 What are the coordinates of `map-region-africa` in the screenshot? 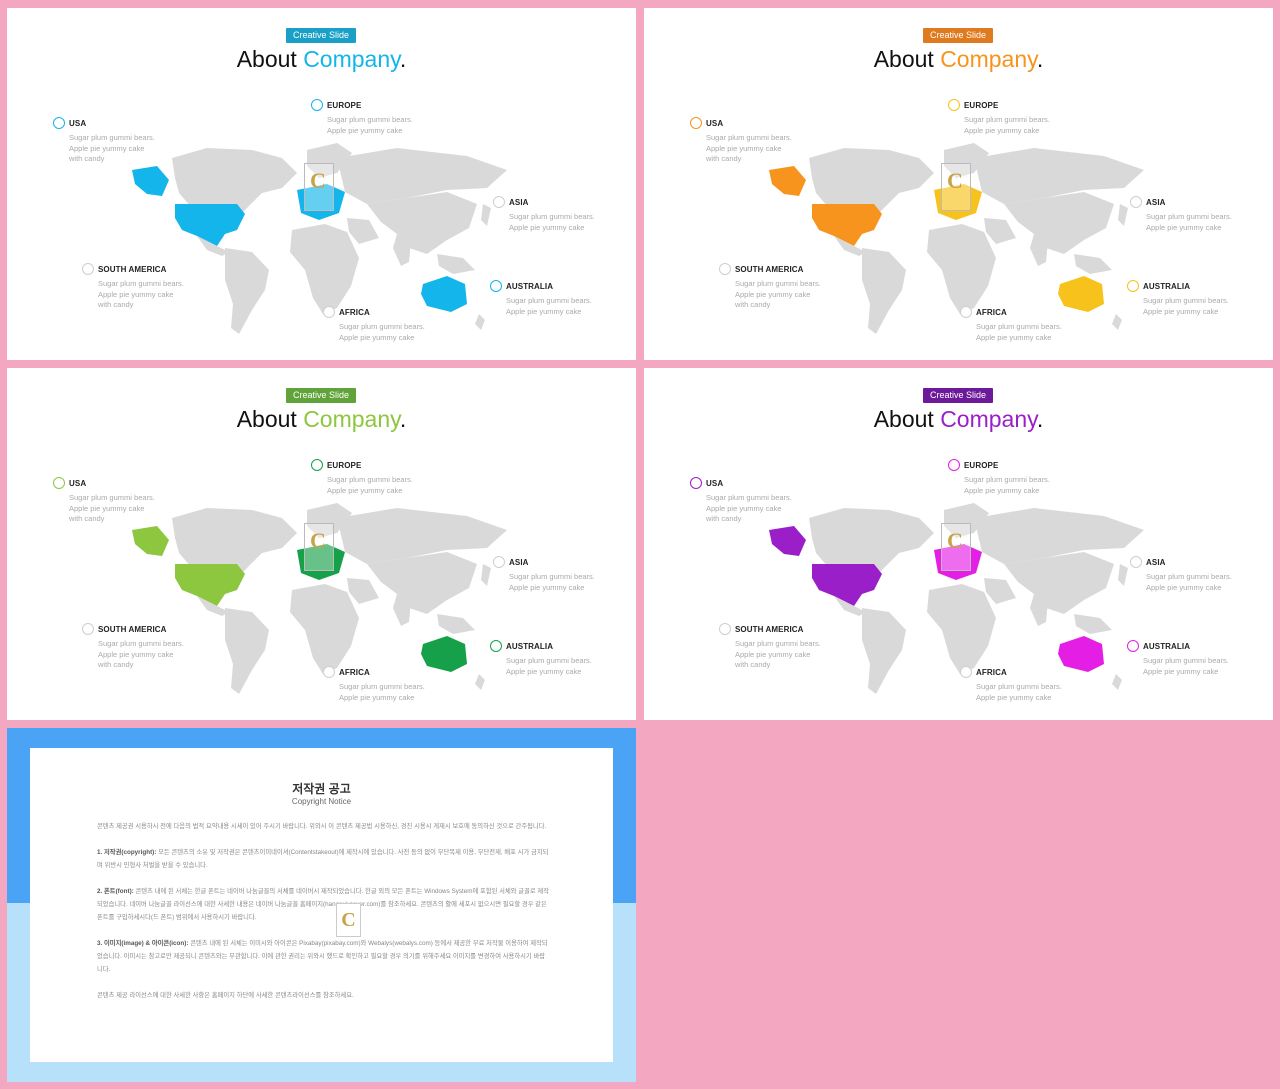 It's located at (961, 269).